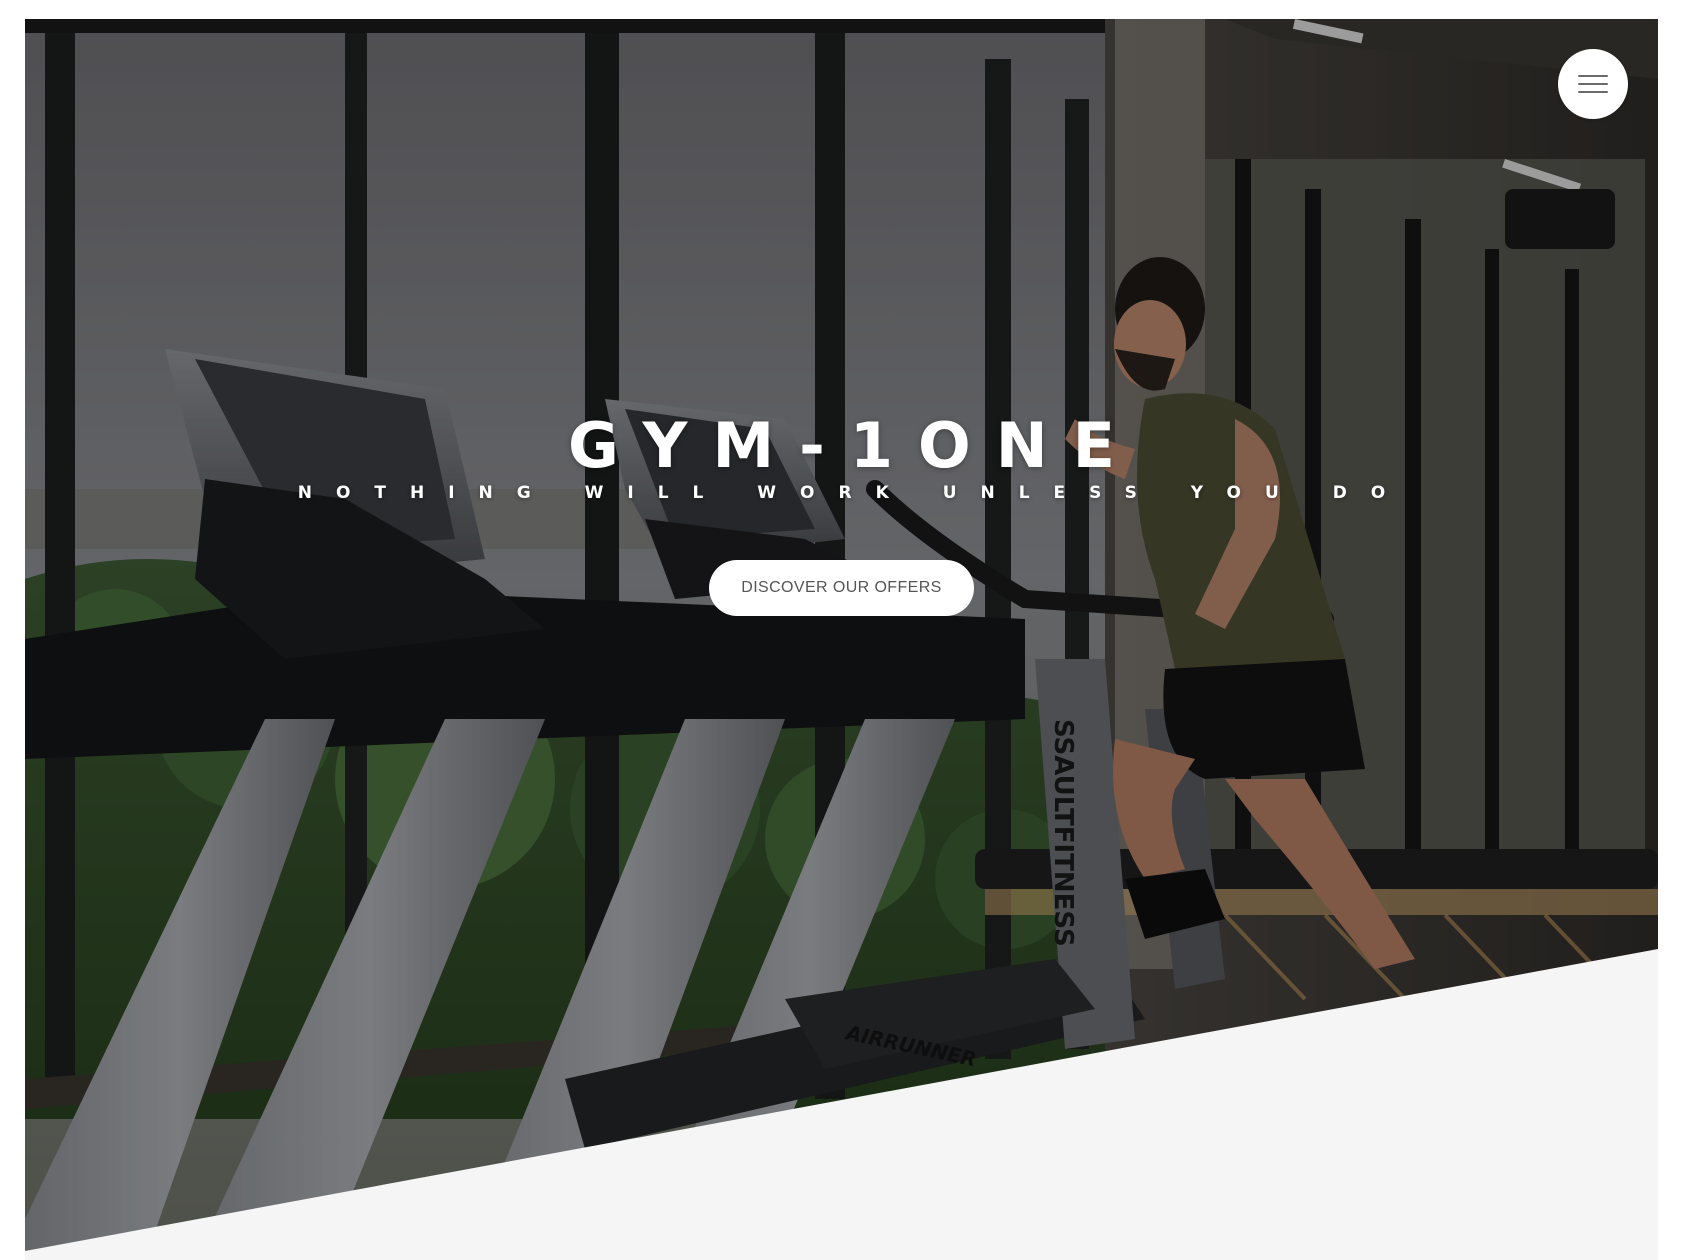 This screenshot has width=1681, height=1260. I want to click on hero-tagline: NOTHING WILL WORK UNLESS YOU DO, so click(853, 493).